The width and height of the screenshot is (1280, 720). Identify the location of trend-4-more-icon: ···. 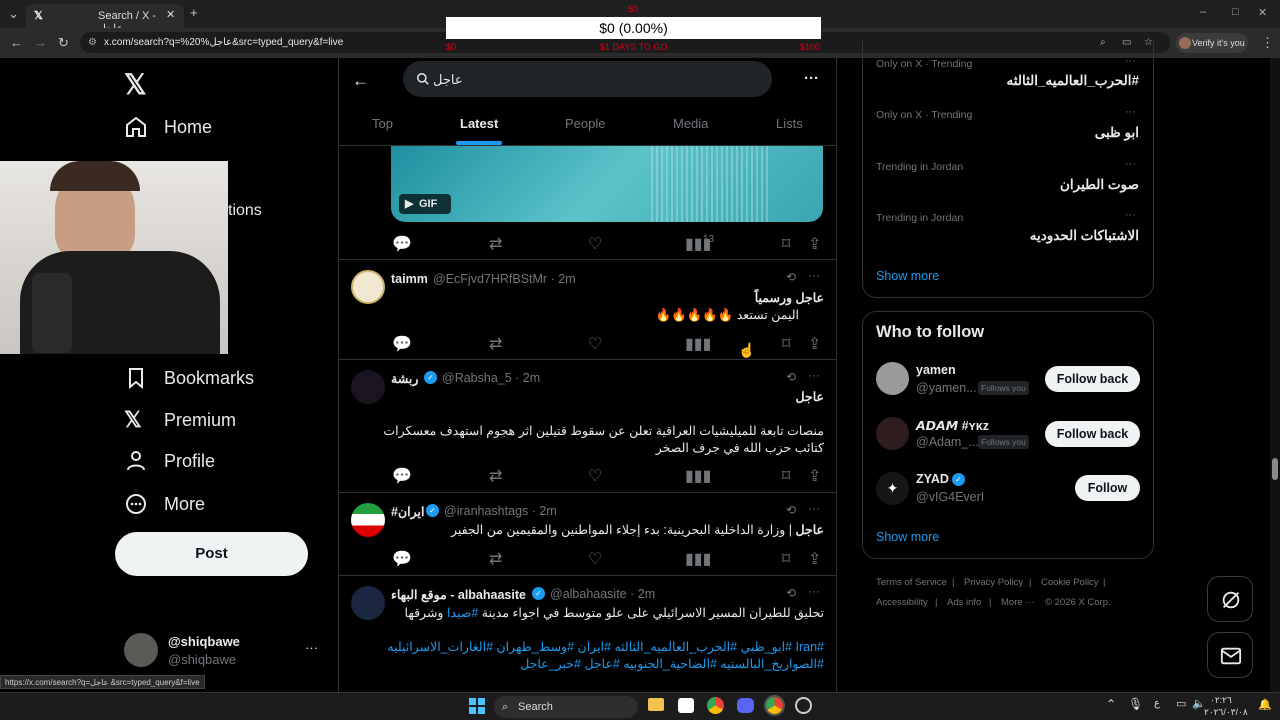
(1130, 215).